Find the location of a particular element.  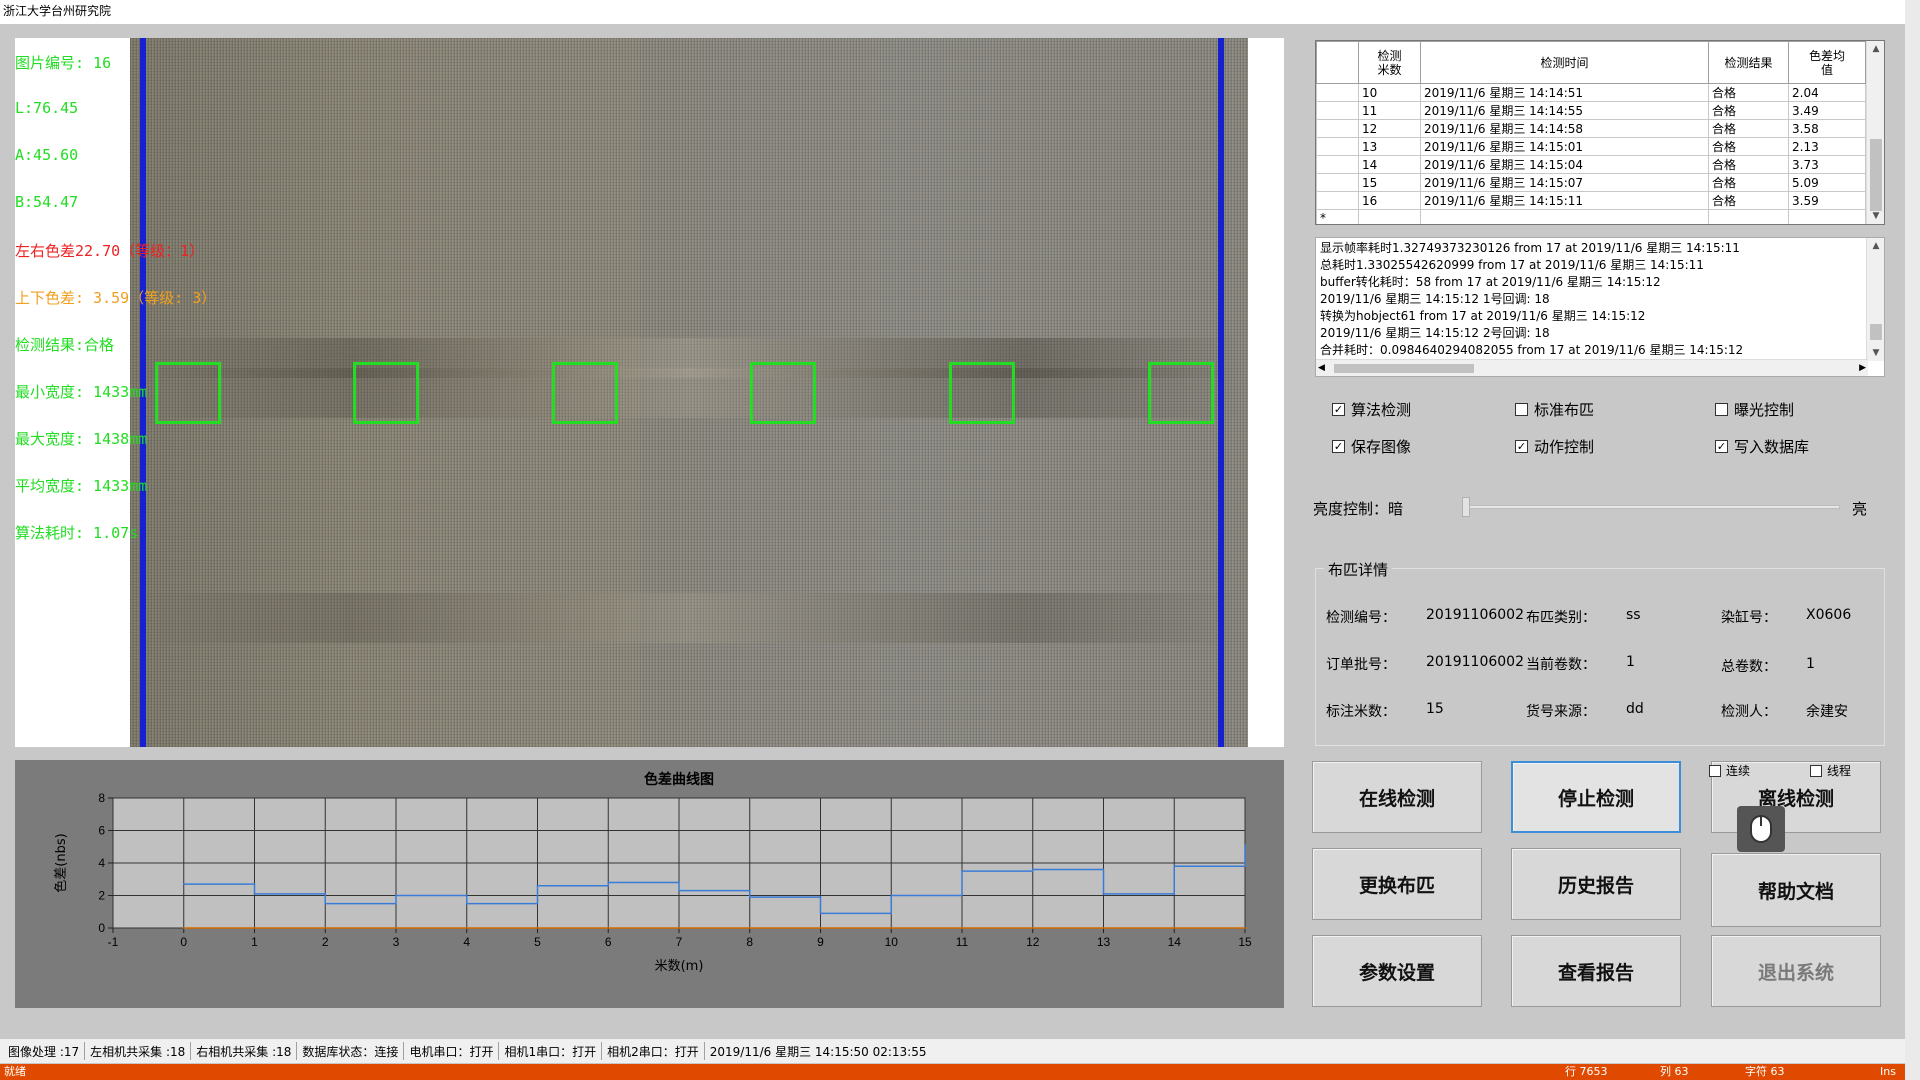

table-row: 13 2019/11/6 星期三 14:15:01 合格 2.13 is located at coordinates (1591, 146).